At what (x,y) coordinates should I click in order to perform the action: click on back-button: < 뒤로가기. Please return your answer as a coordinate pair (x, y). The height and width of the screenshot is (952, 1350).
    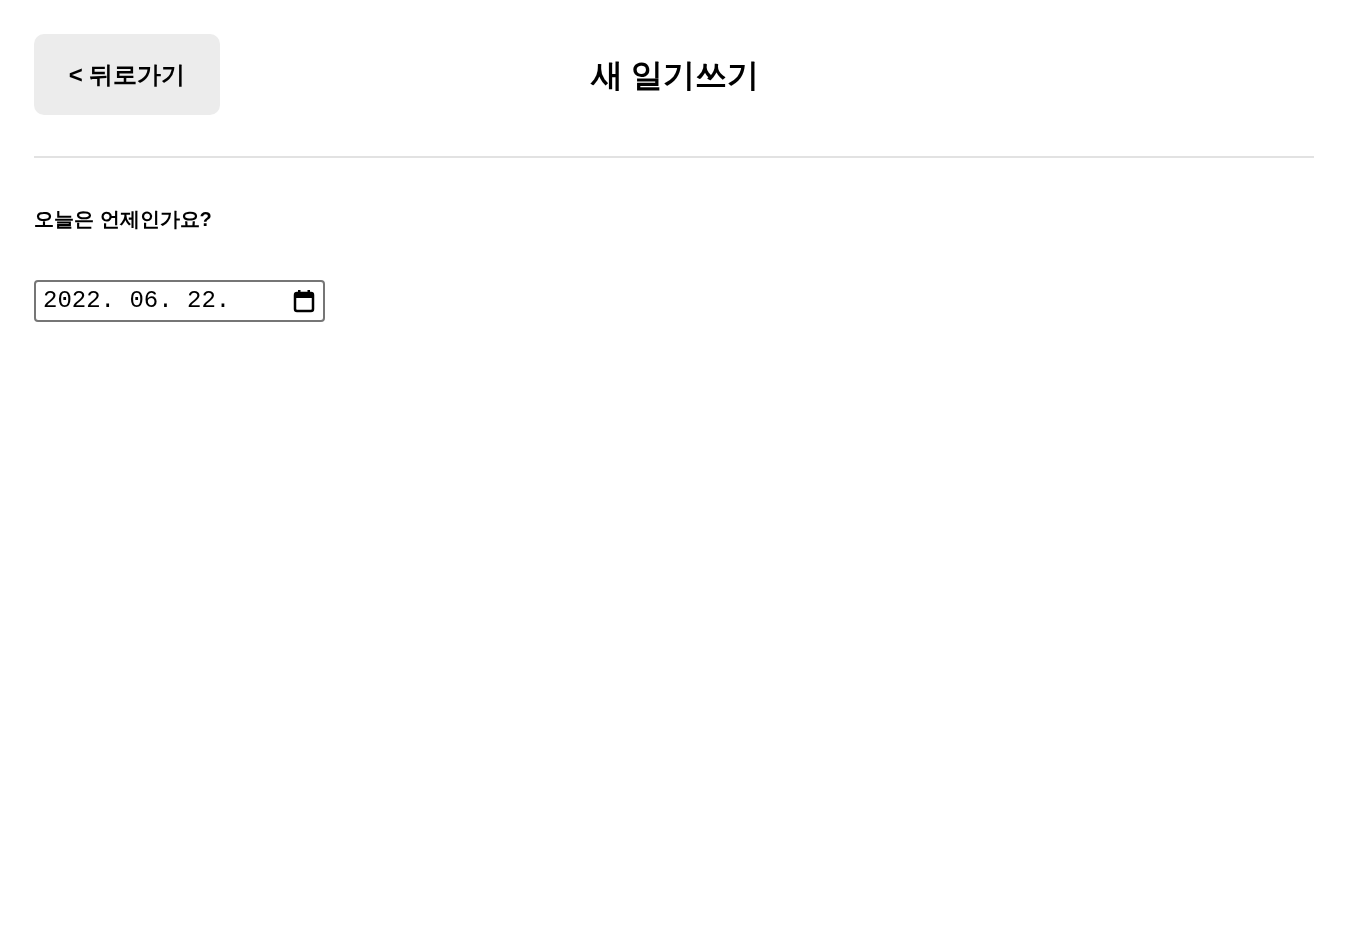
    Looking at the image, I should click on (127, 74).